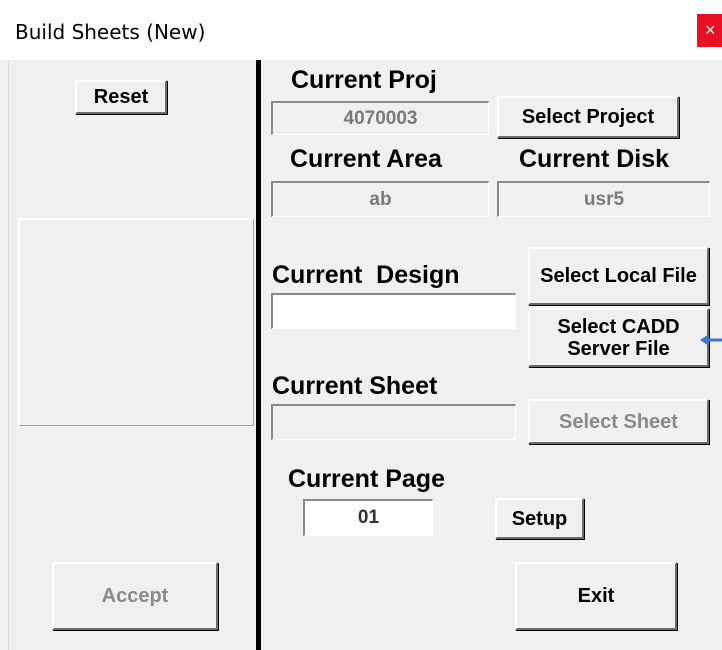 The height and width of the screenshot is (650, 722). Describe the element at coordinates (618, 276) in the screenshot. I see `select-local-file-button: Select Local File` at that location.